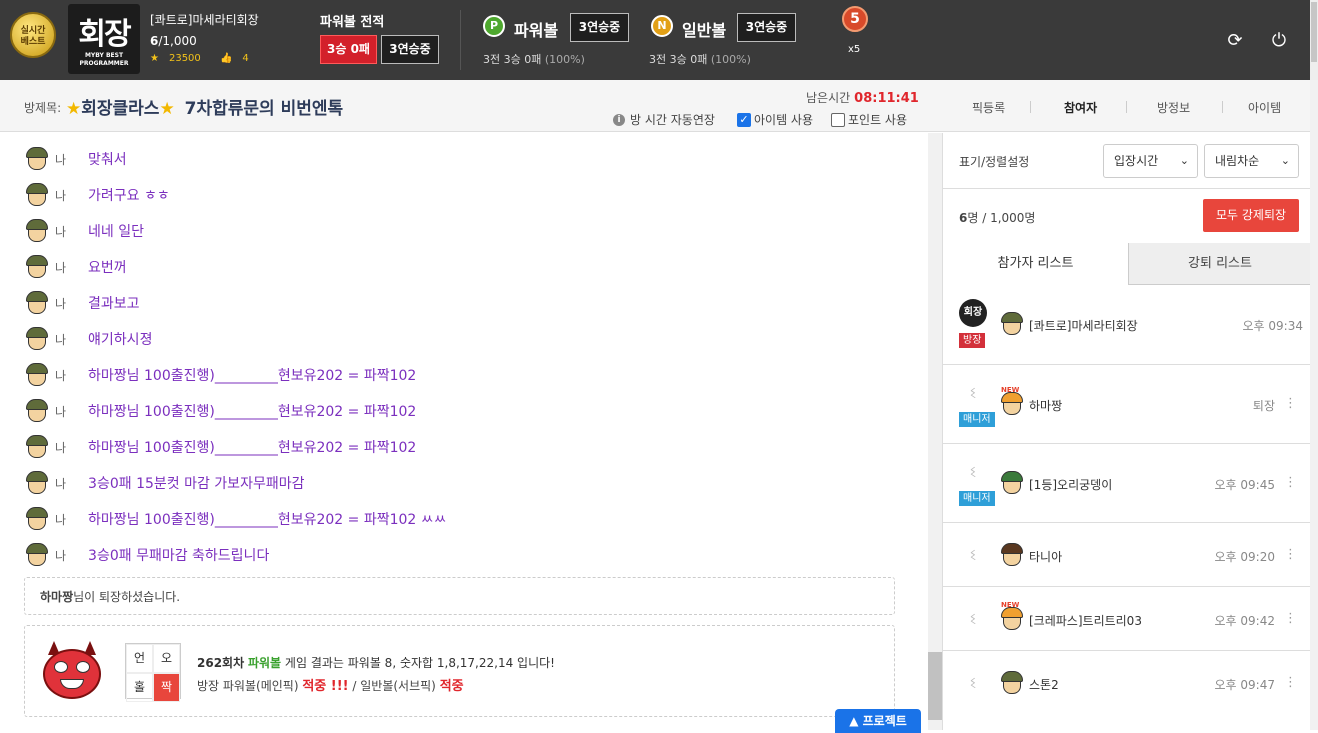  I want to click on participant-row: ଽ NEW [크레파스]트리트리03 오후 09:42 ⋮, so click(1127, 619).